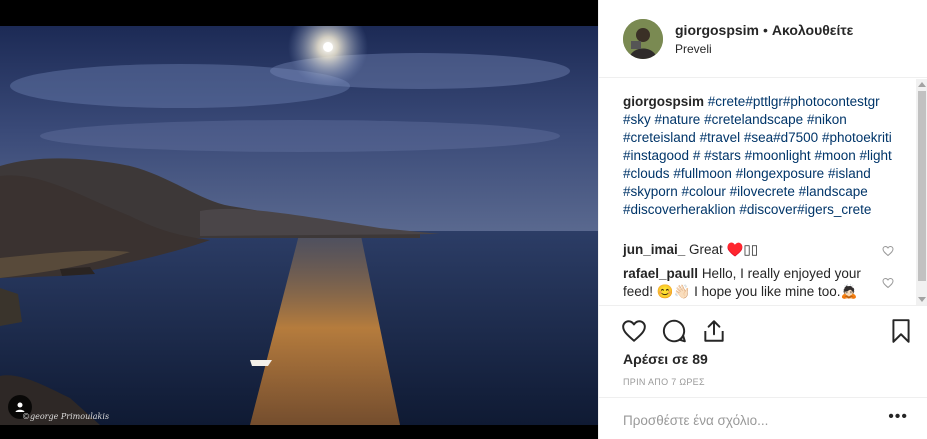 The width and height of the screenshot is (927, 439). Describe the element at coordinates (768, 209) in the screenshot. I see `hashtag-link: #discover` at that location.